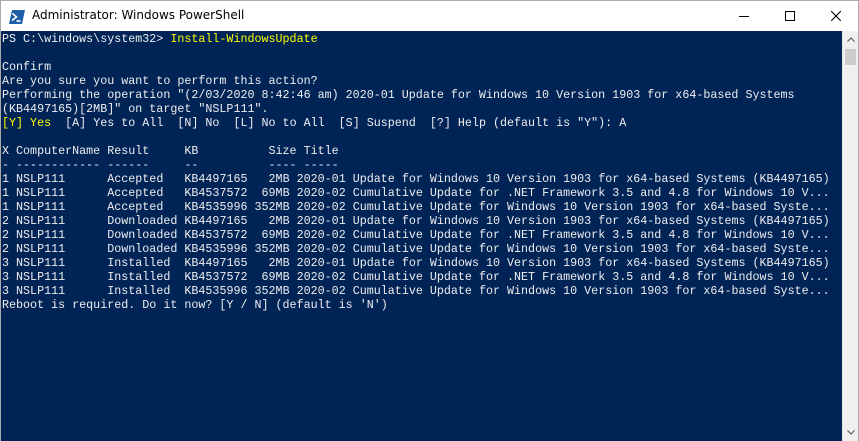  I want to click on scroll-thumb, so click(850, 57).